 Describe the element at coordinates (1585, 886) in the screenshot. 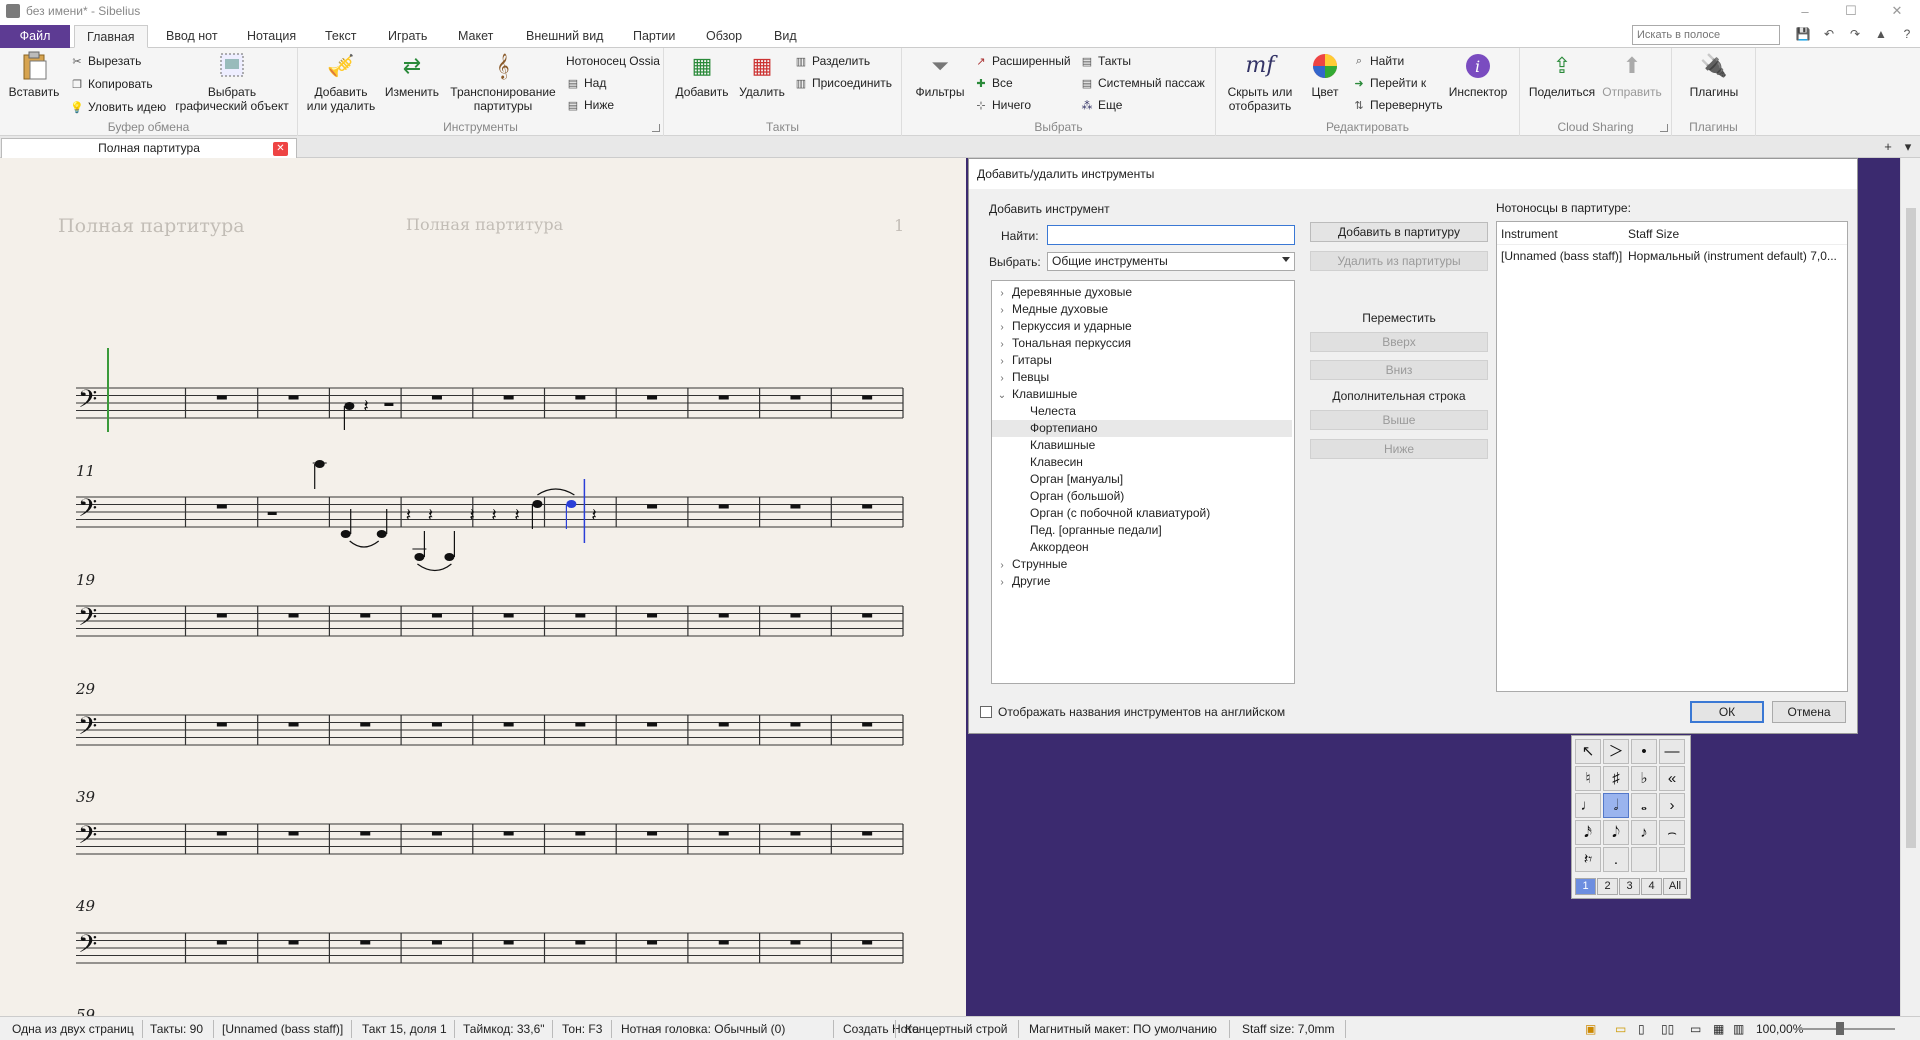

I see `keypad-layout-tab: 1` at that location.